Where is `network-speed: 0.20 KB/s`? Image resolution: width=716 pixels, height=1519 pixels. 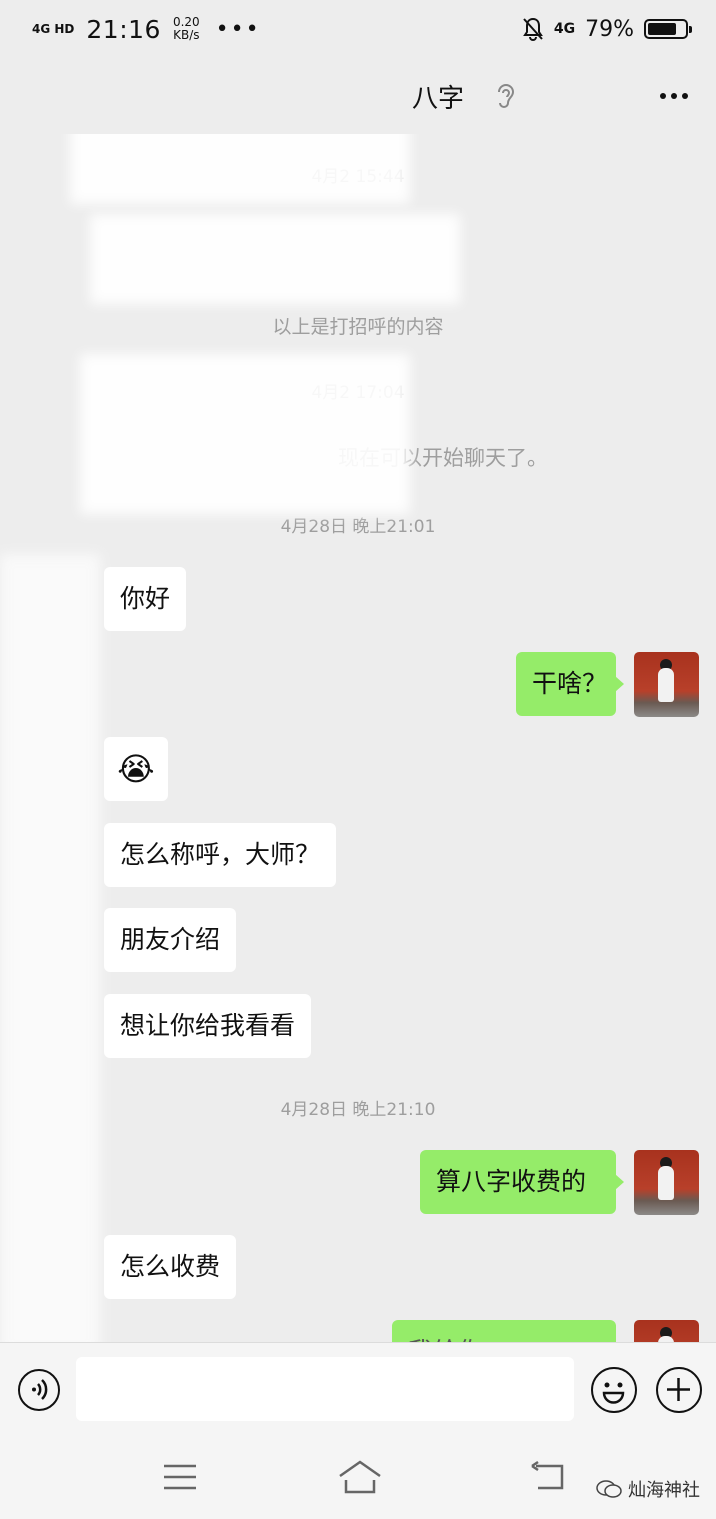
network-speed: 0.20 KB/s is located at coordinates (186, 29).